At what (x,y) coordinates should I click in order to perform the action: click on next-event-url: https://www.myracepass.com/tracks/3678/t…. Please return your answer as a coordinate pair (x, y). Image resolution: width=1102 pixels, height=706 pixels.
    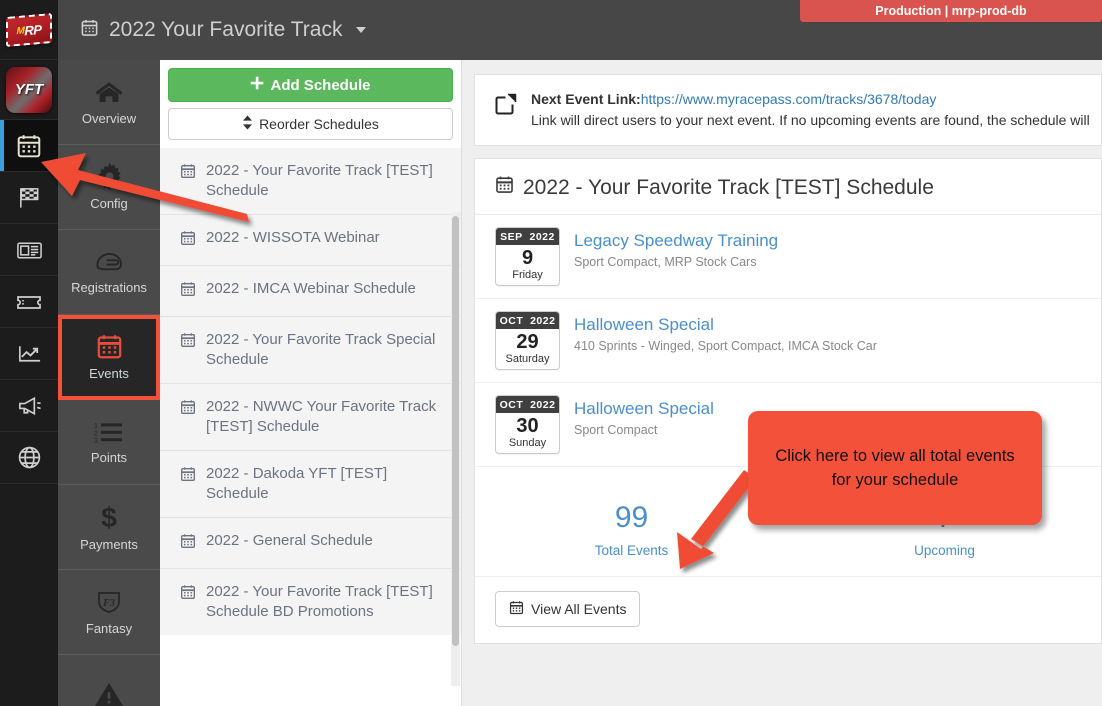
    Looking at the image, I should click on (789, 99).